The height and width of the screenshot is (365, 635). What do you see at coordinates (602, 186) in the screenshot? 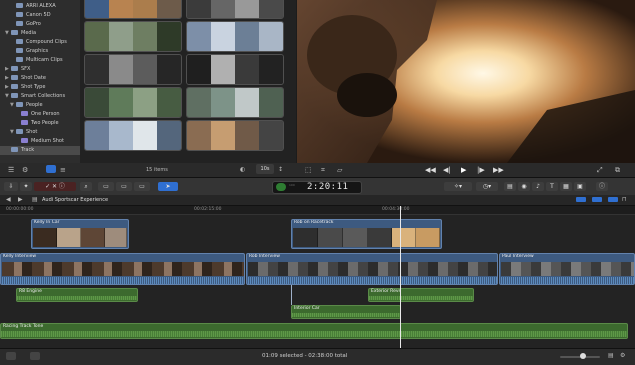
I see `inspector-button: ⓘ` at bounding box center [602, 186].